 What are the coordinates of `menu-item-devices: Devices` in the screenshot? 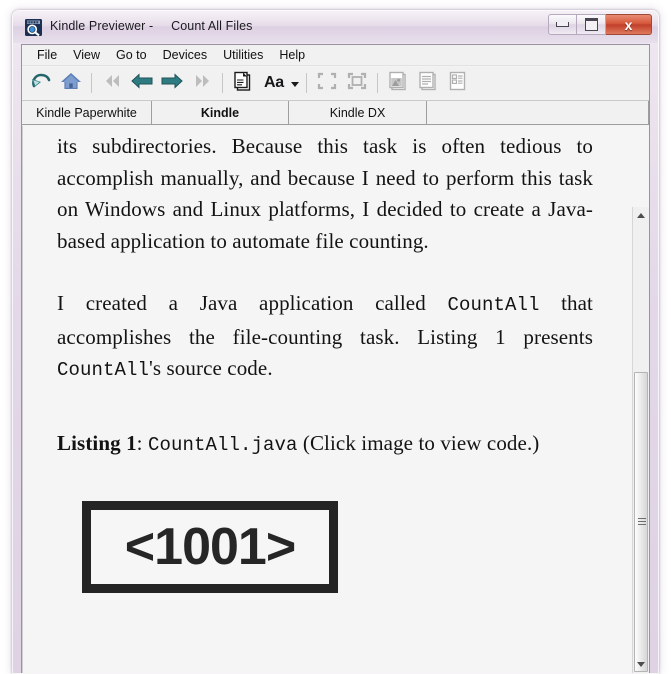 It's located at (185, 55).